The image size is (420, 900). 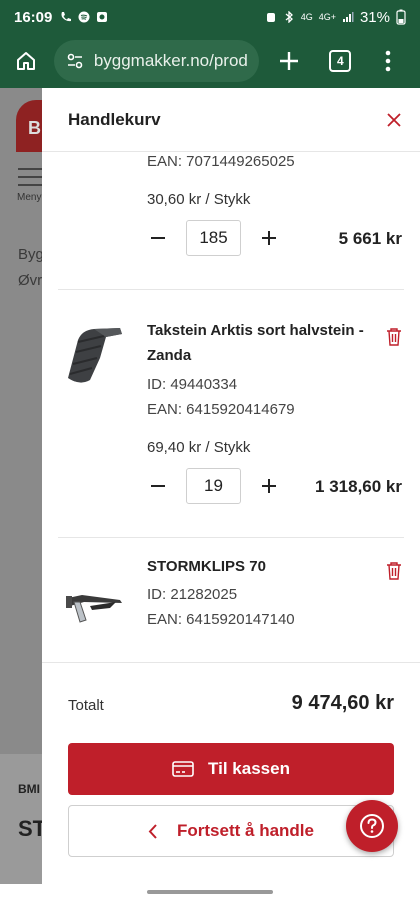 What do you see at coordinates (114, 119) in the screenshot?
I see `cart-title: Handlekurv` at bounding box center [114, 119].